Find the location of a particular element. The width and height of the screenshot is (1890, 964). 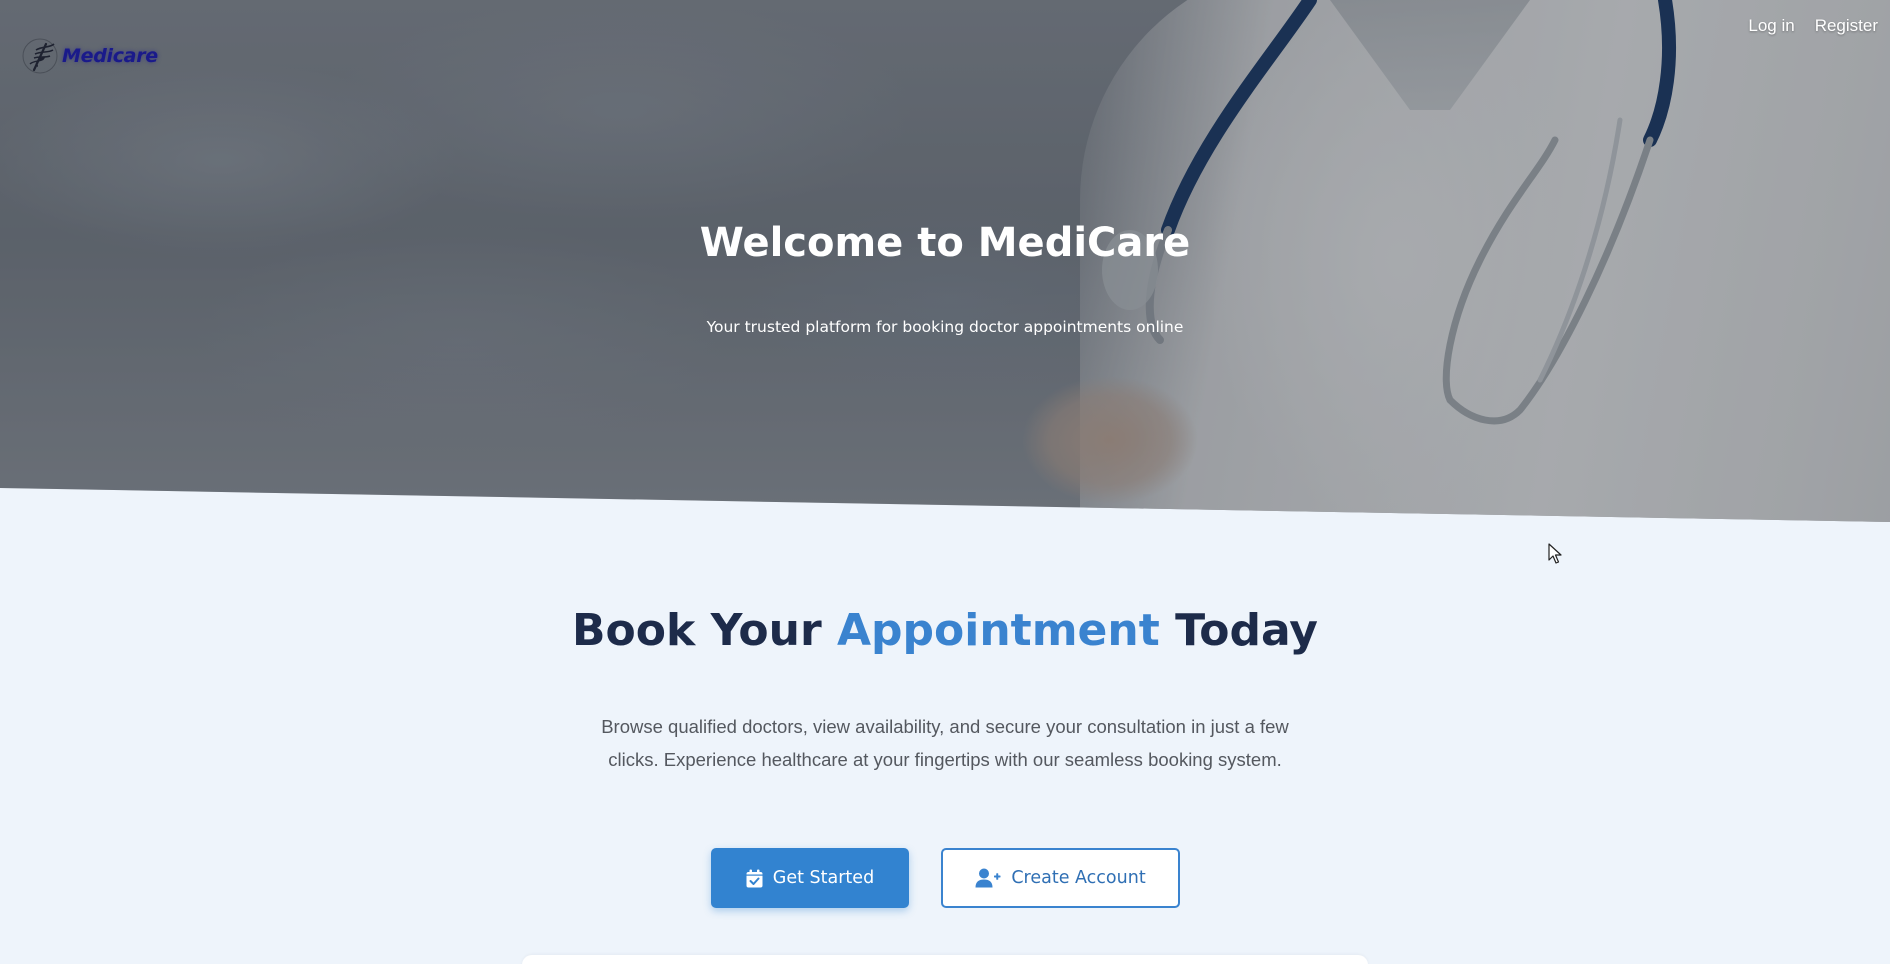

mouse-cursor-icon is located at coordinates (1555, 553).